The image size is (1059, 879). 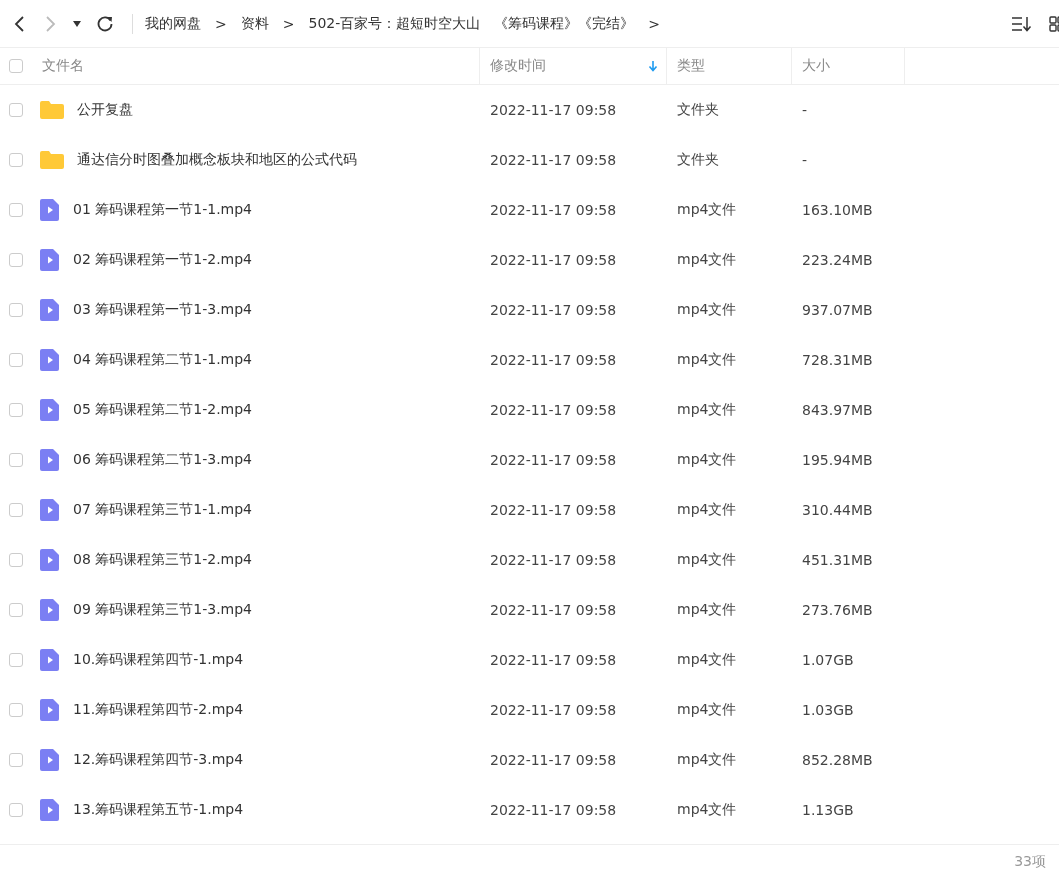 What do you see at coordinates (837, 510) in the screenshot?
I see `file-size: 310.44MB` at bounding box center [837, 510].